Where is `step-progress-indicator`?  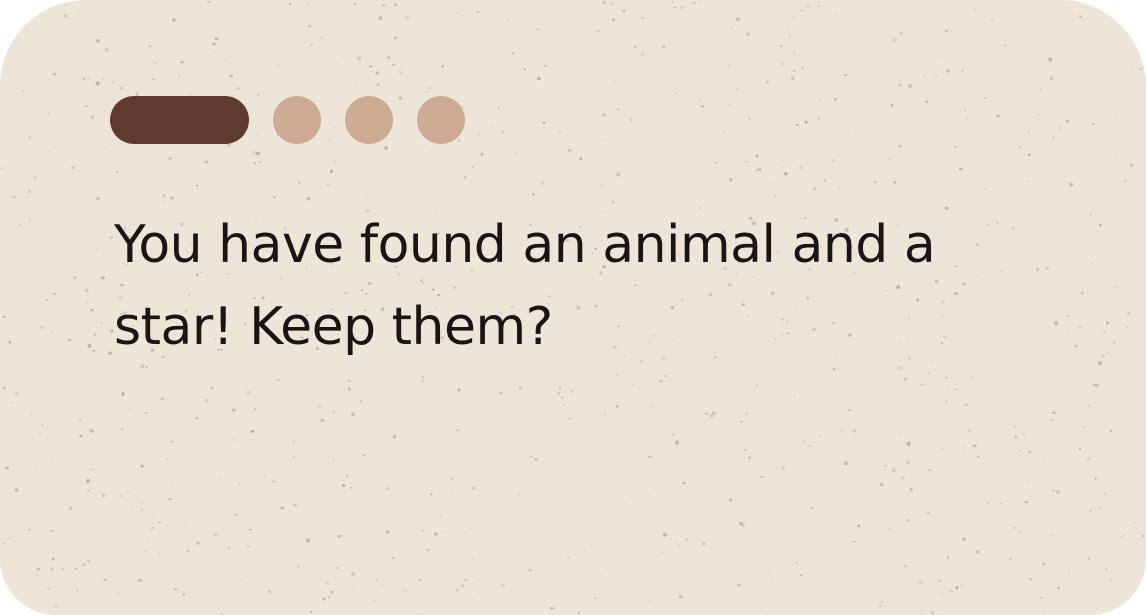 step-progress-indicator is located at coordinates (287, 120).